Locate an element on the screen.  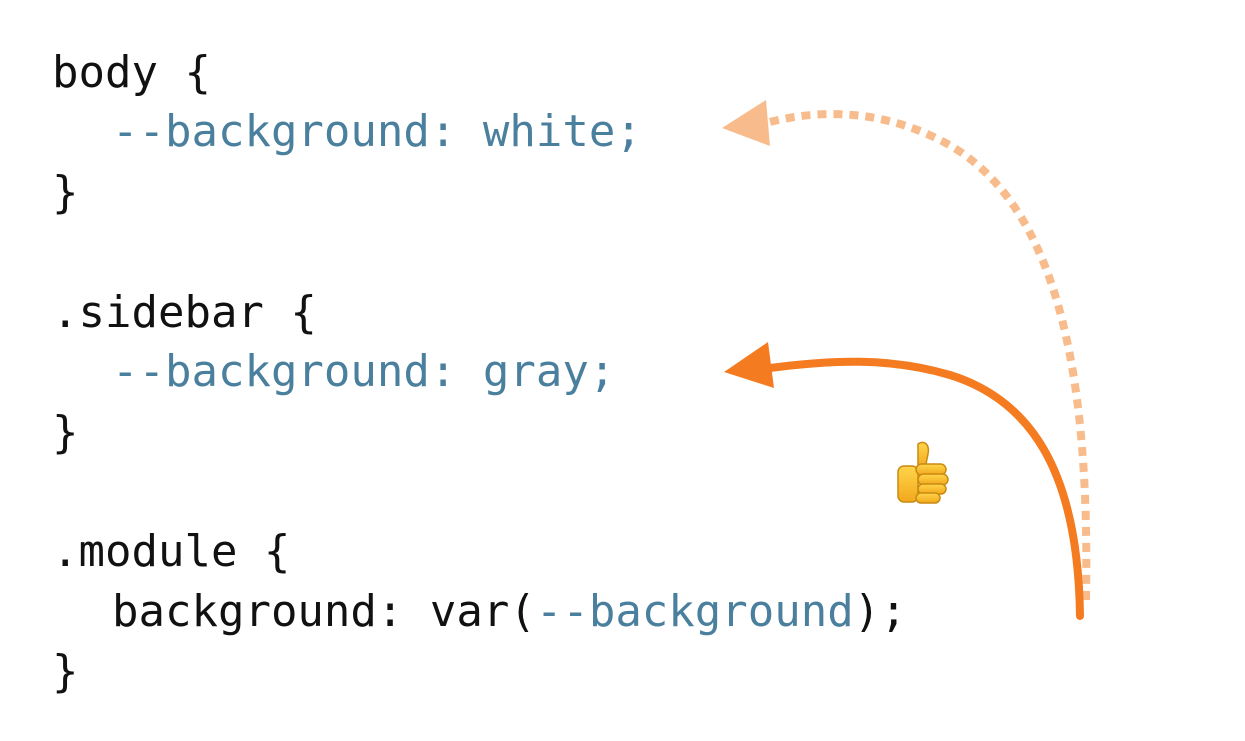
body-background-declaration: --background: white; is located at coordinates (377, 131).